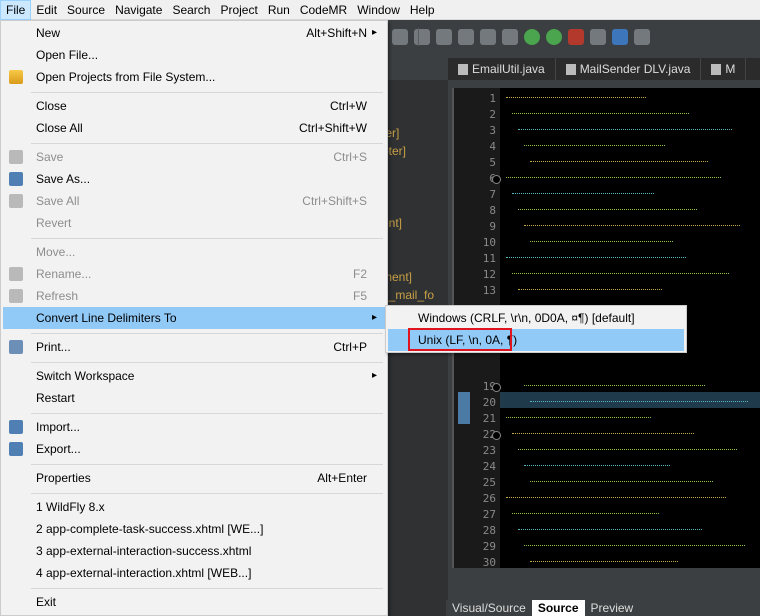  I want to click on menu-item-label: Restart, so click(55, 398).